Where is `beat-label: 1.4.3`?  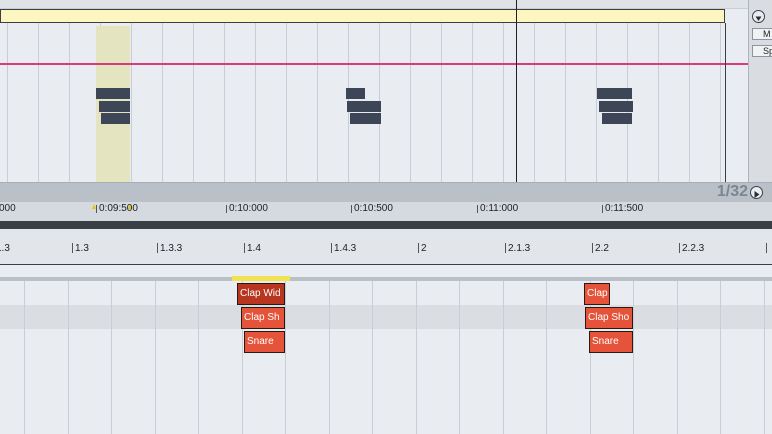 beat-label: 1.4.3 is located at coordinates (345, 248).